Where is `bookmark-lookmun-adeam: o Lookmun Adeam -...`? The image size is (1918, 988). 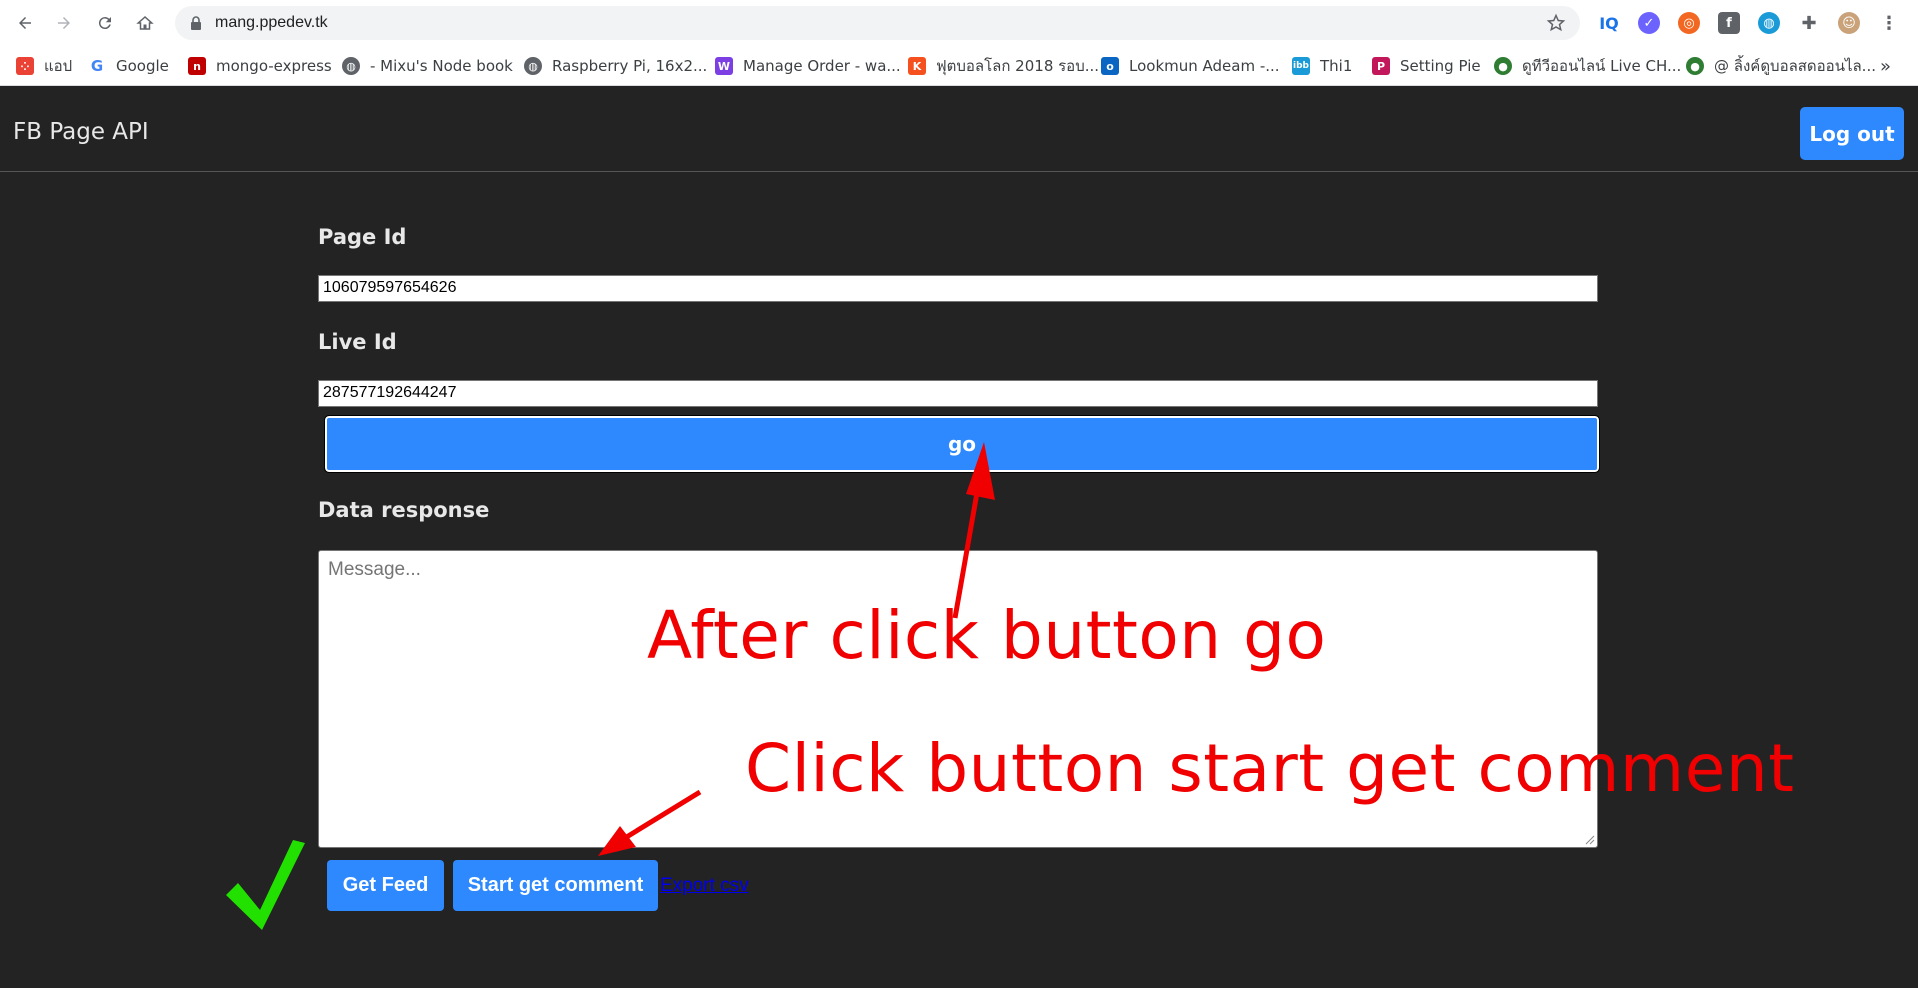
bookmark-lookmun-adeam: o Lookmun Adeam -... is located at coordinates (1190, 66).